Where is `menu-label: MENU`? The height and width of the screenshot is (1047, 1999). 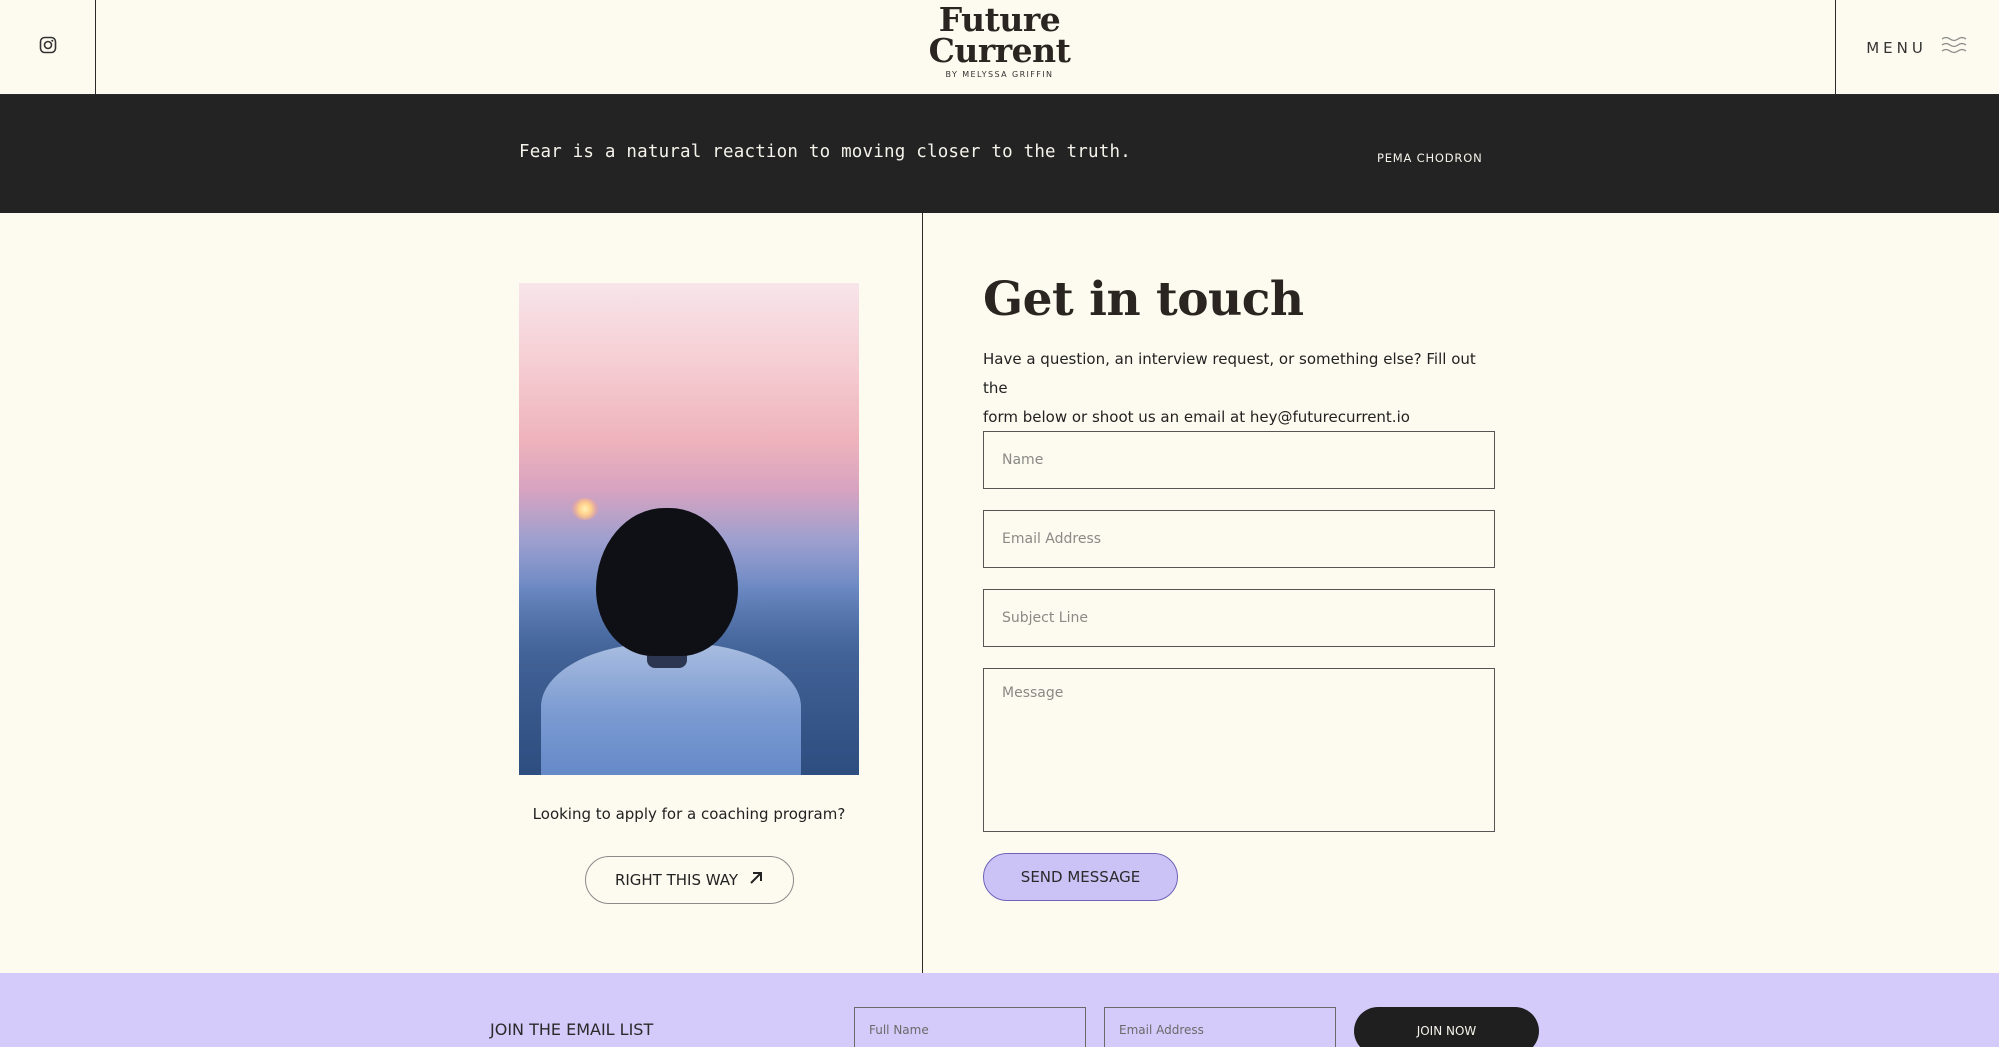
menu-label: MENU is located at coordinates (1896, 47).